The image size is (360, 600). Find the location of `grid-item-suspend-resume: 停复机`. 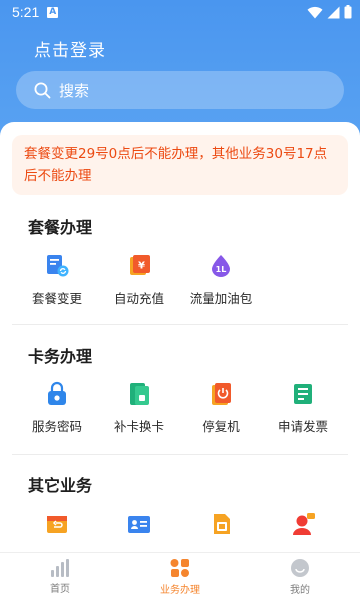

grid-item-suspend-resume: 停复机 is located at coordinates (221, 408).